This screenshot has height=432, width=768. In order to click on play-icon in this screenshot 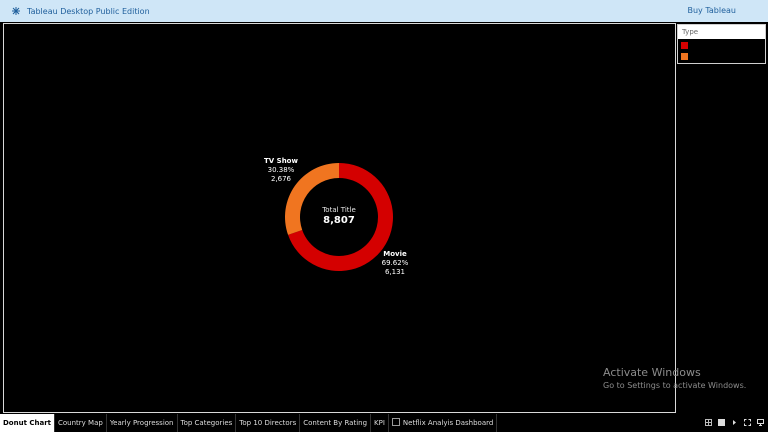, I will do `click(734, 422)`.